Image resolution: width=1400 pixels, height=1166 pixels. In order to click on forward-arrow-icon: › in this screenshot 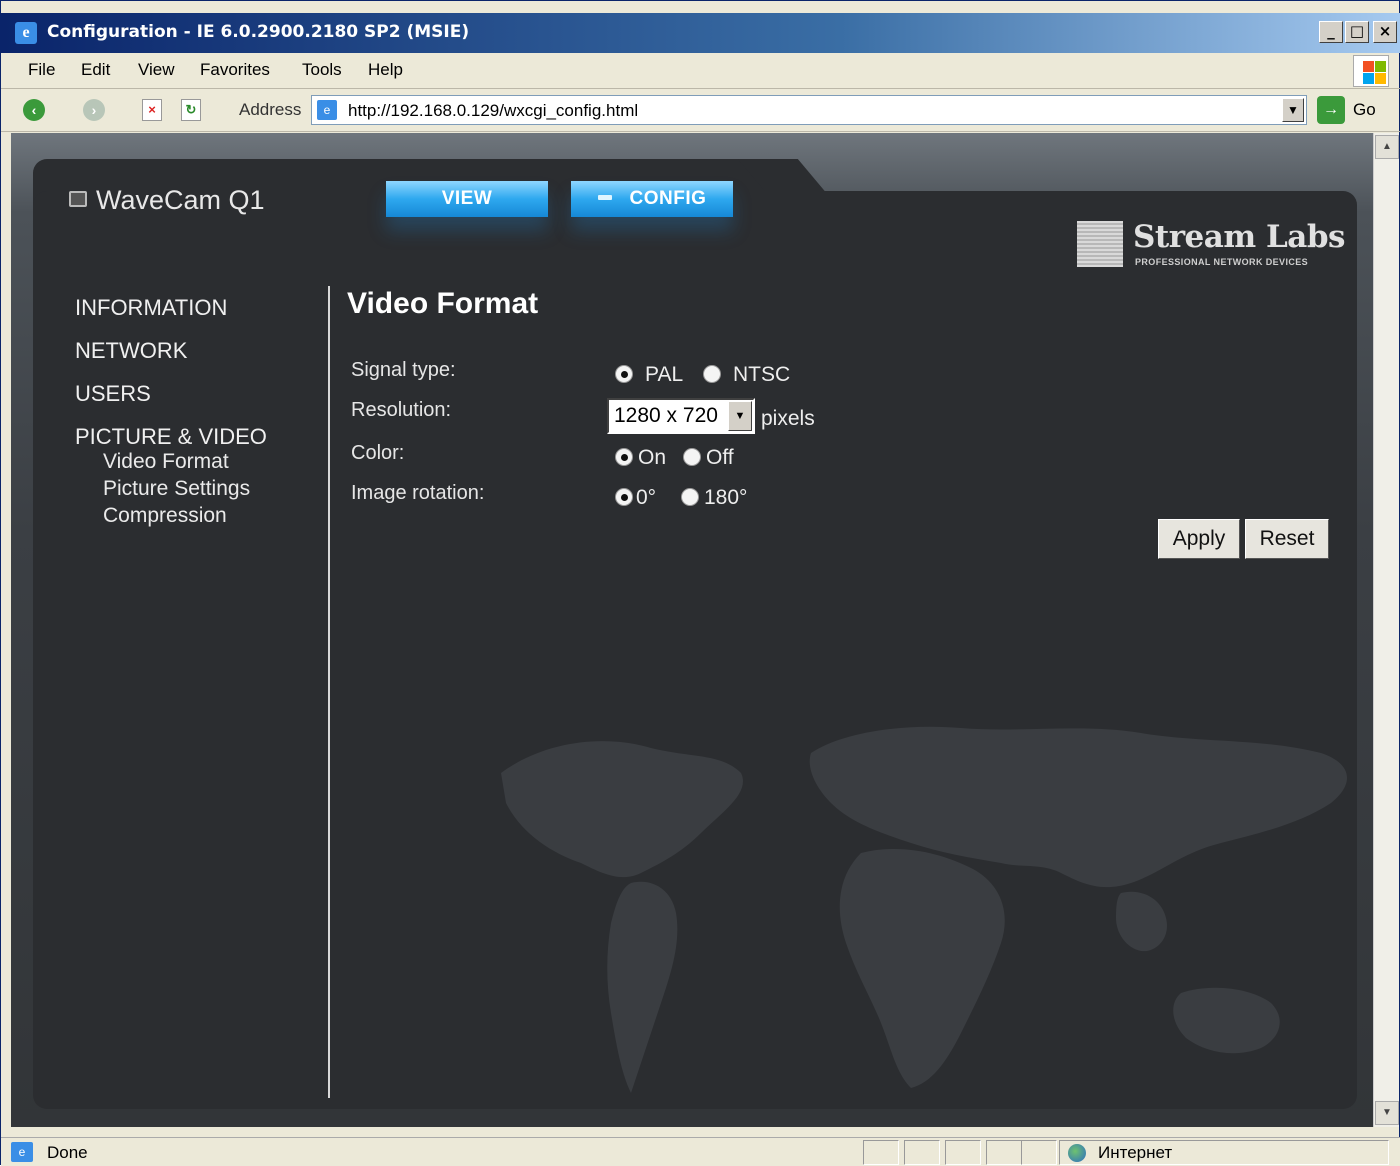, I will do `click(94, 110)`.